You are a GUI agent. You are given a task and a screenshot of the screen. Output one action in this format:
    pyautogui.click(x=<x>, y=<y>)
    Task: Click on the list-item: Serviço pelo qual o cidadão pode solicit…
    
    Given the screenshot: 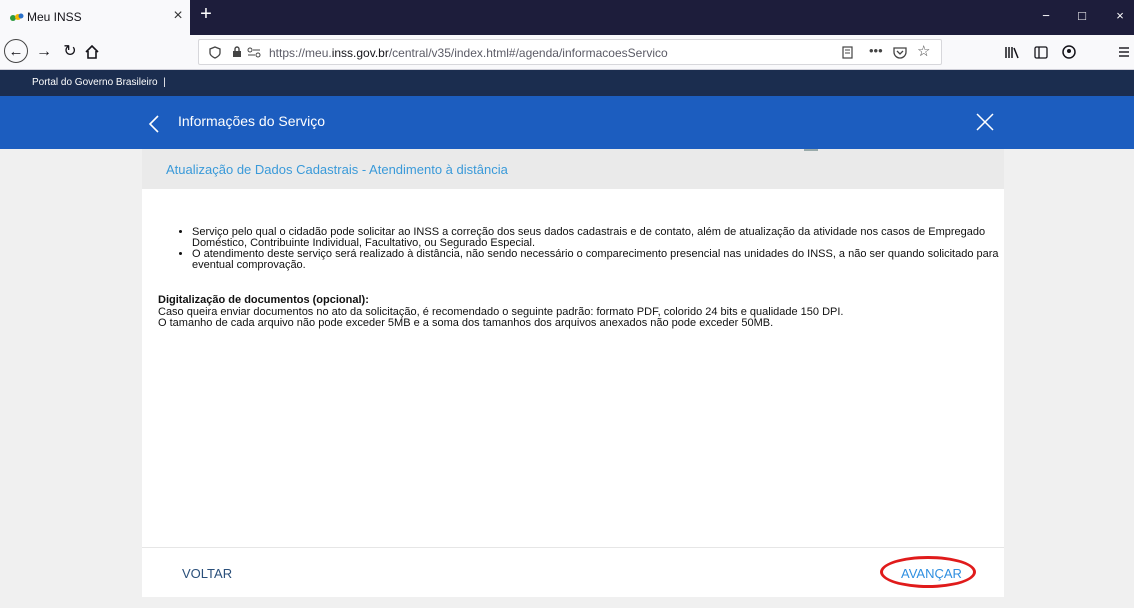 What is the action you would take?
    pyautogui.click(x=596, y=238)
    